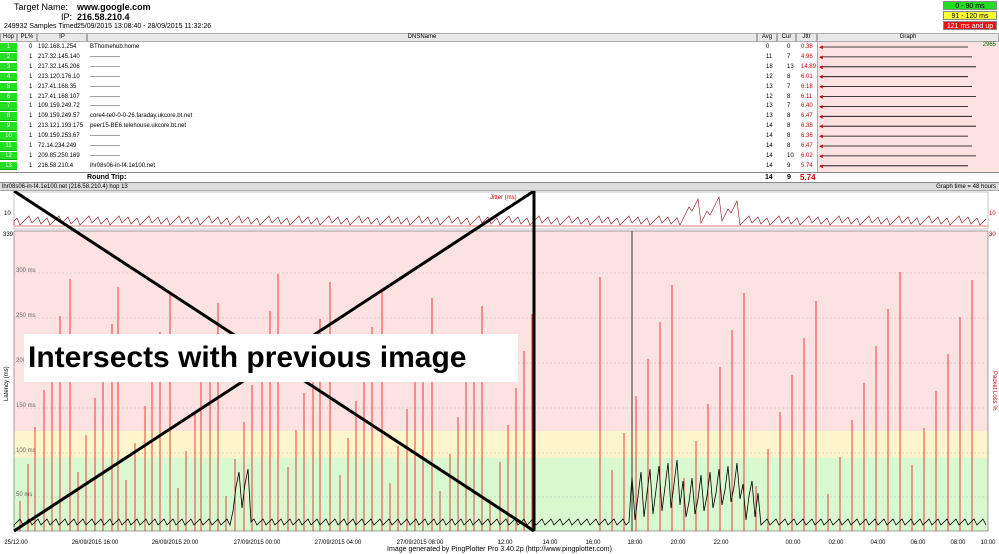 This screenshot has width=999, height=554. I want to click on hop-ip: 213.120.176.10, so click(59, 76).